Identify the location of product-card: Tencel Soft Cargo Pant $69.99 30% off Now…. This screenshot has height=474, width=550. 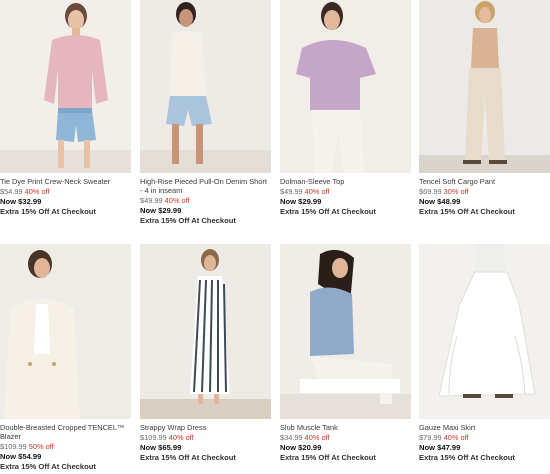
(484, 108).